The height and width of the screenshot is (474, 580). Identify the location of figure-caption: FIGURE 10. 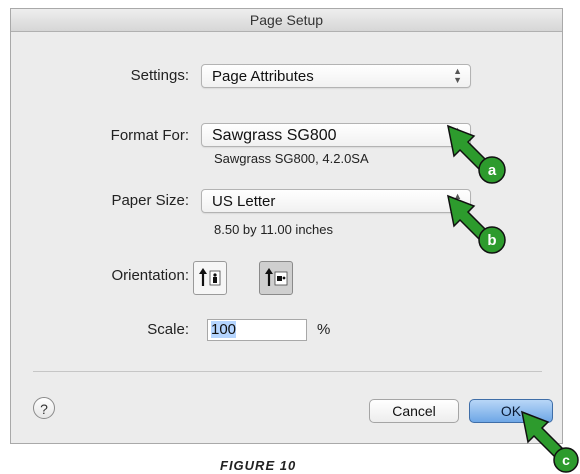
(258, 465).